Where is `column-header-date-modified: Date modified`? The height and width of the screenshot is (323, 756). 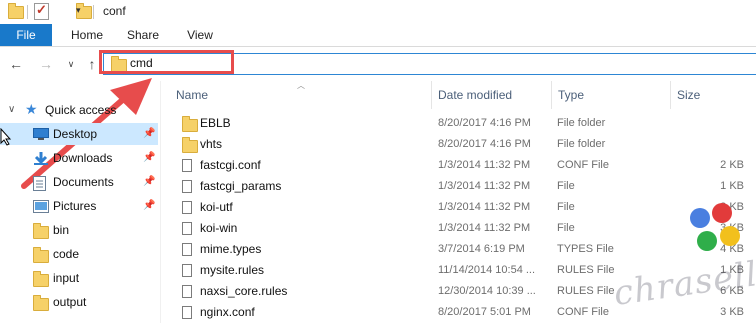
column-header-date-modified: Date modified is located at coordinates (492, 95).